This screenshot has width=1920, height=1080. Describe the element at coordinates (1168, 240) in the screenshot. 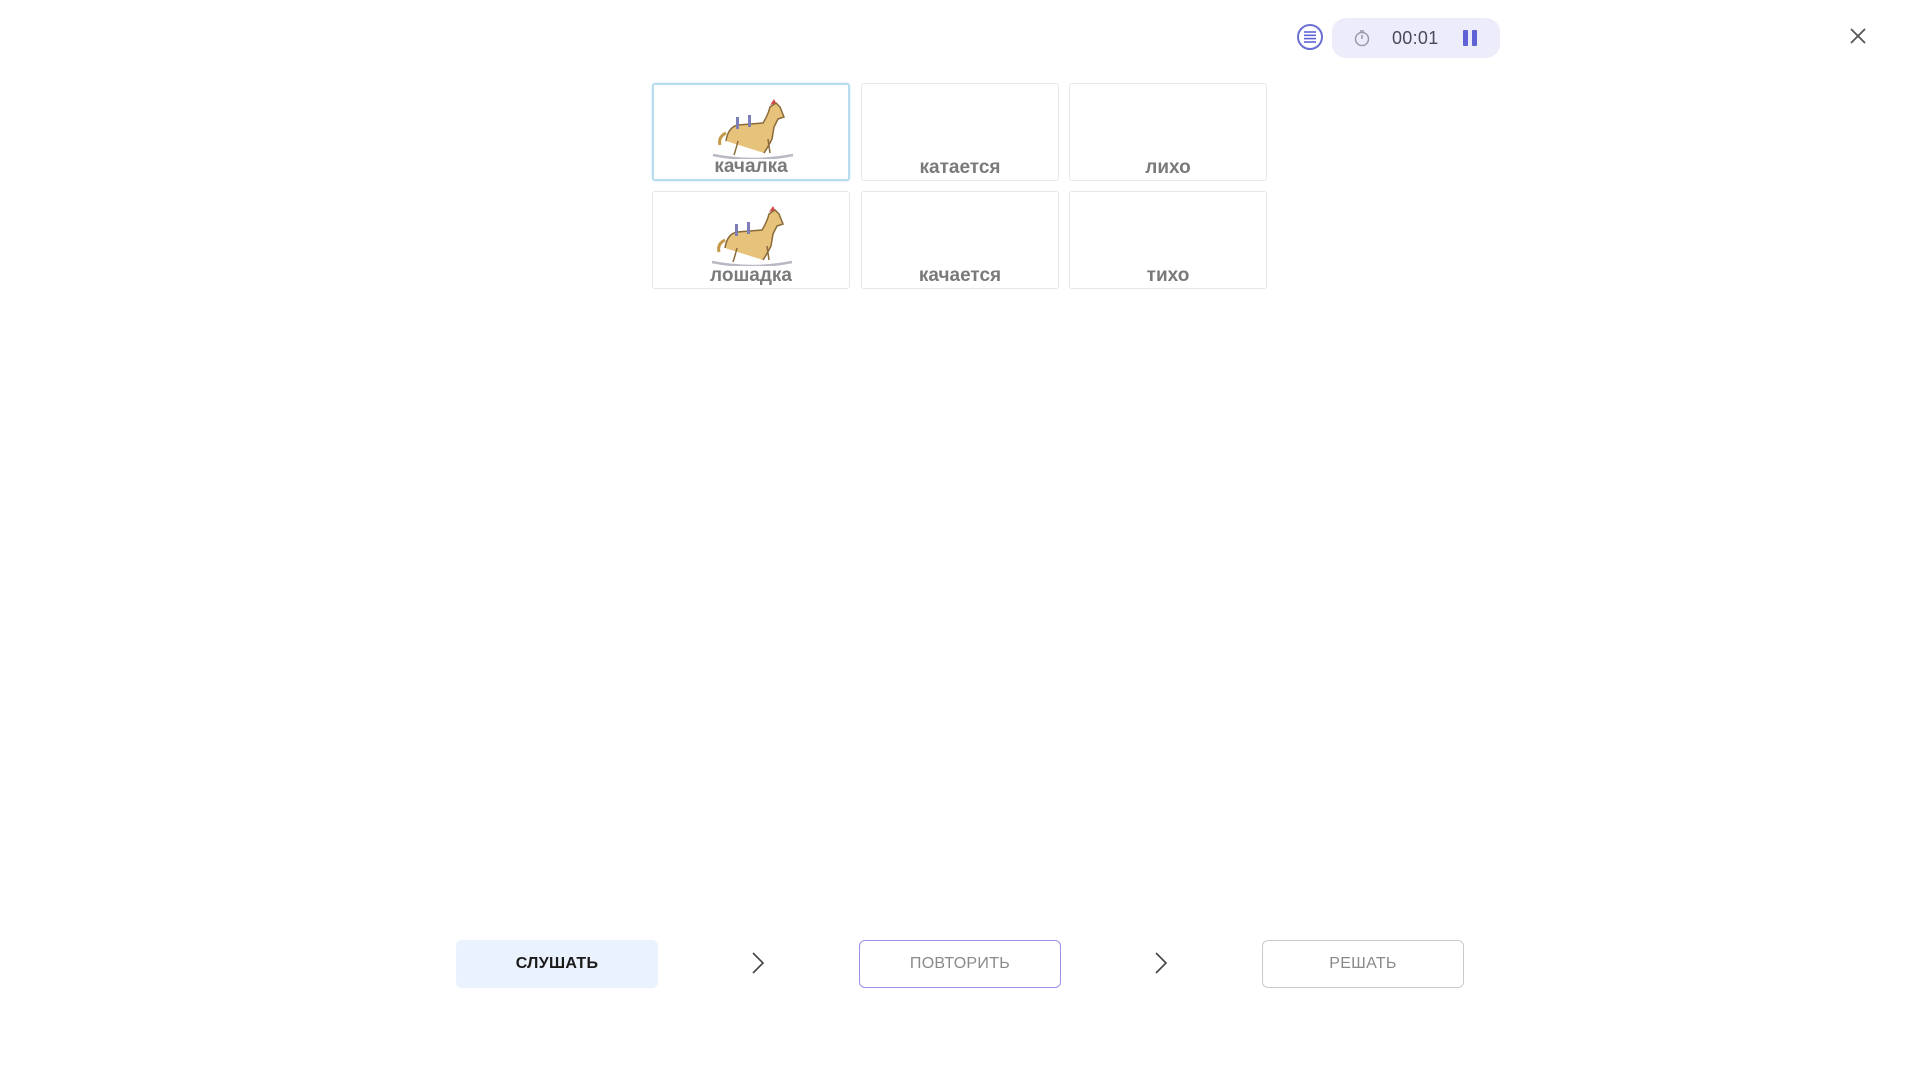

I see `word-card-6: тихо` at that location.